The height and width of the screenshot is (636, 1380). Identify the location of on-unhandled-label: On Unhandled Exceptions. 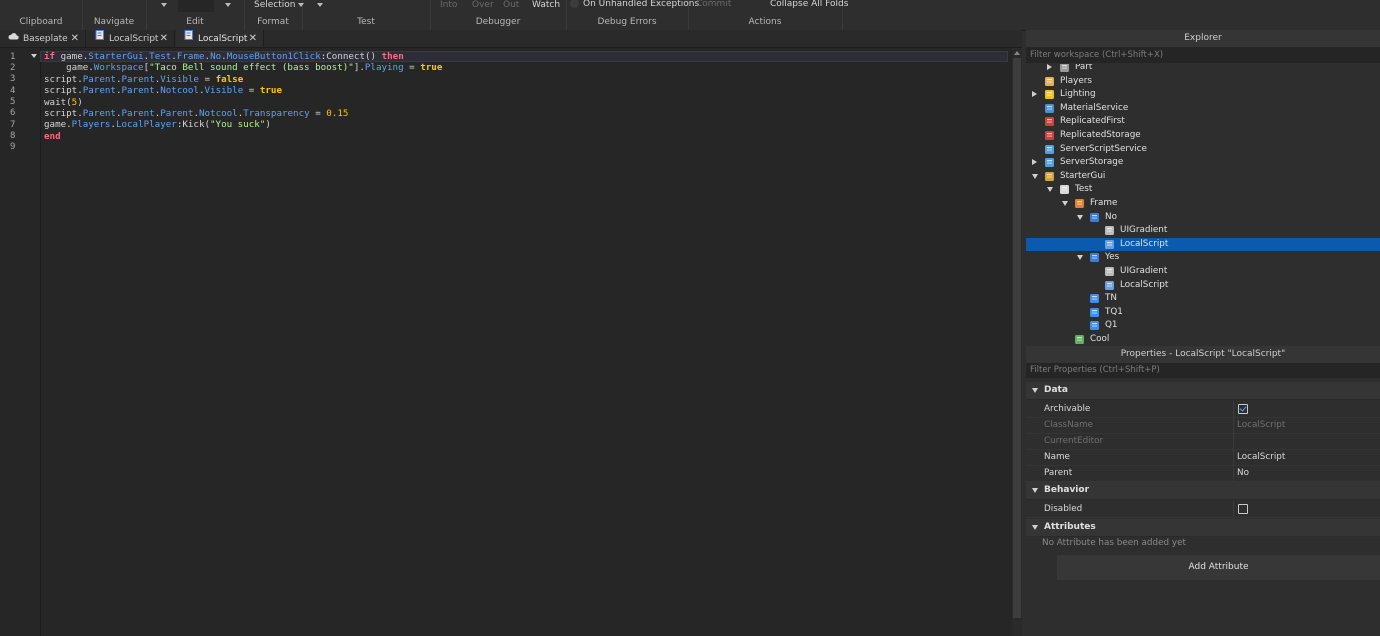
(641, 4).